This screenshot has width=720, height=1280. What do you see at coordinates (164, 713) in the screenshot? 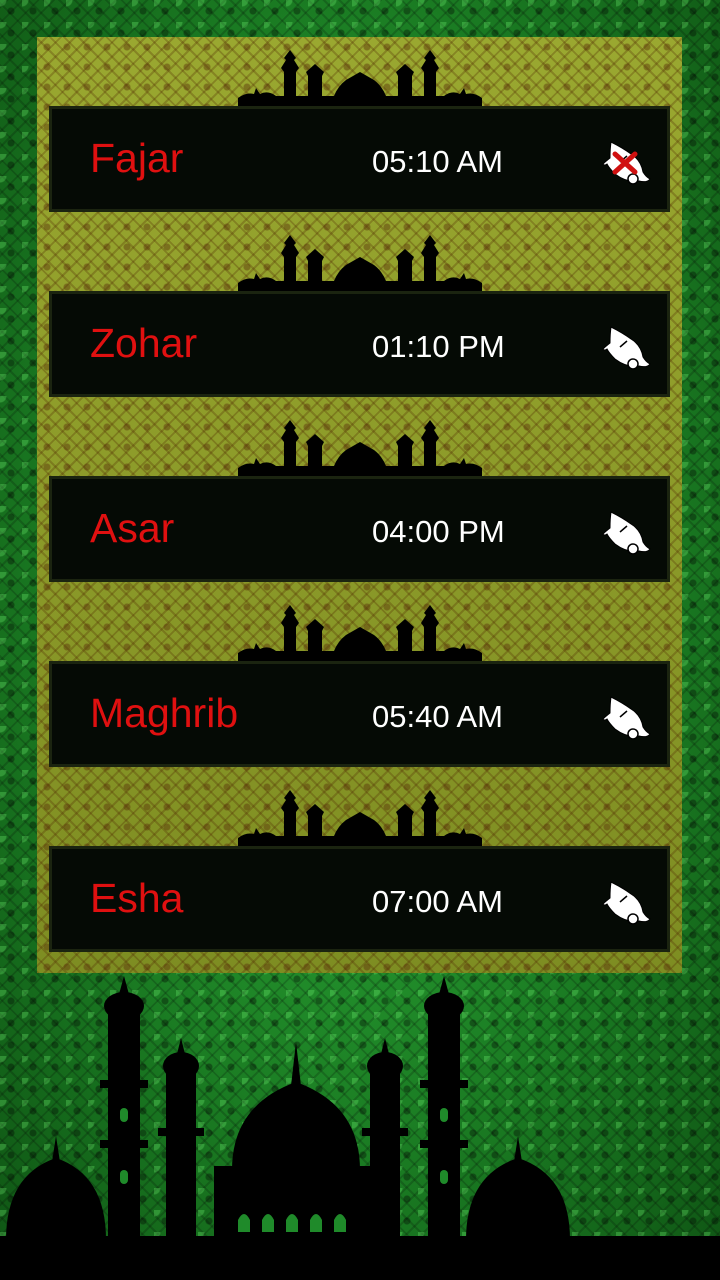
I see `prayer-name: Maghrib` at bounding box center [164, 713].